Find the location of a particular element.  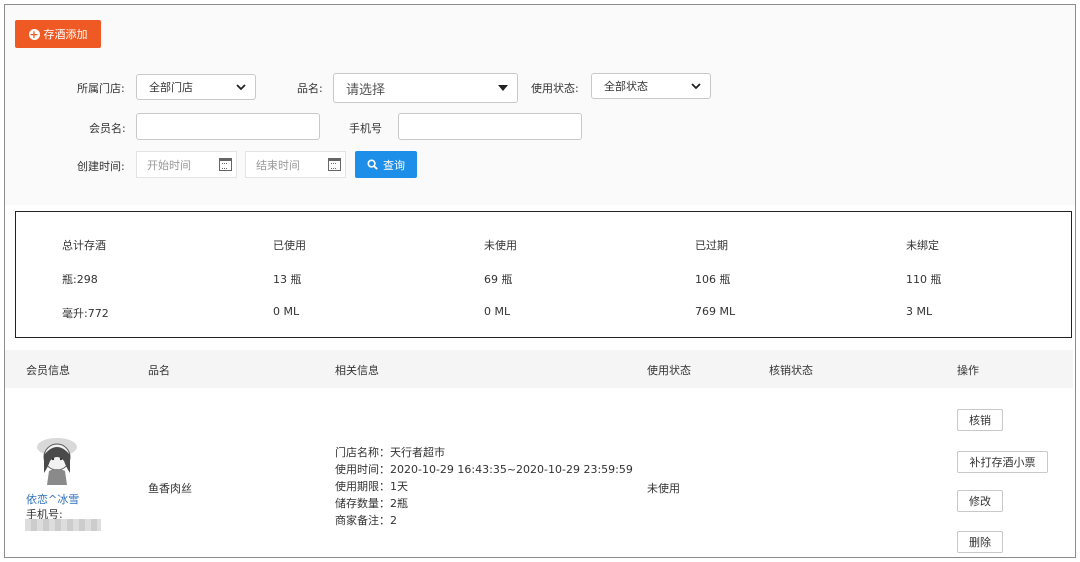

member-name-label: 会员名: is located at coordinates (107, 128).